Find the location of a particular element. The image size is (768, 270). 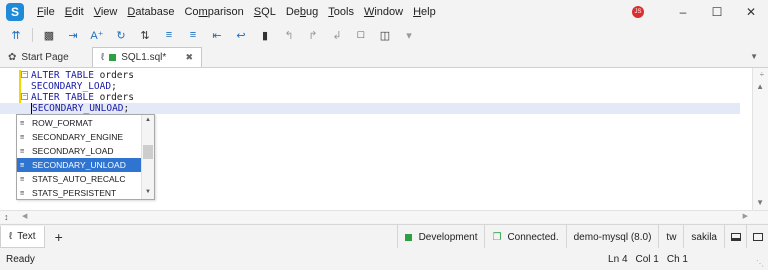

toolbar: ⇈ ▩ ⇥ A⁺ ↻ ⇅ ≡ ≡ ⇤ ↩ ▮ ↰ ↱ ↲ □ ◫ ▾ is located at coordinates (384, 35).